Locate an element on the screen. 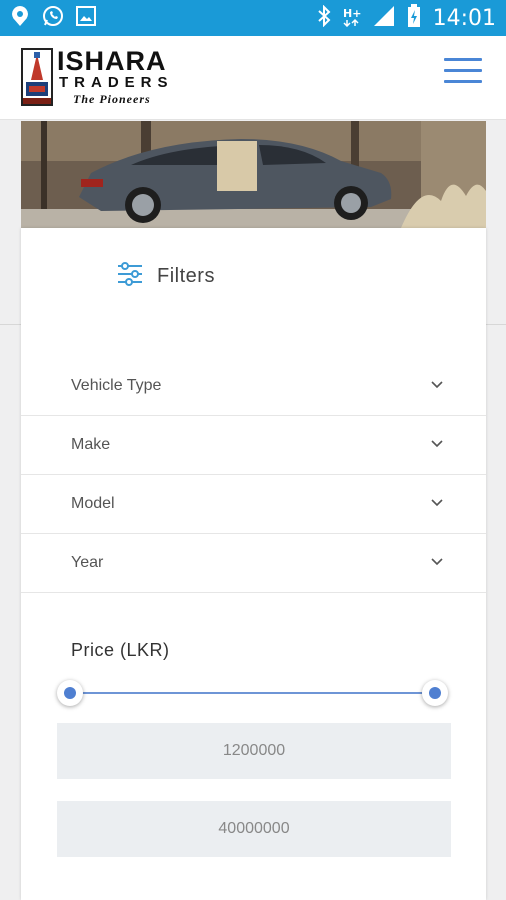  select-label: Year is located at coordinates (87, 562).